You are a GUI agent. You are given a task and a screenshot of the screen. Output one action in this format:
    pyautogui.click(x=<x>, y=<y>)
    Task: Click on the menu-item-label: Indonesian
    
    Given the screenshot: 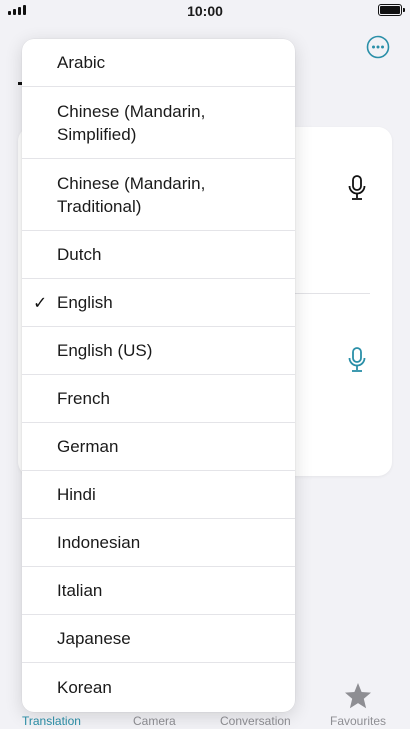 What is the action you would take?
    pyautogui.click(x=99, y=542)
    